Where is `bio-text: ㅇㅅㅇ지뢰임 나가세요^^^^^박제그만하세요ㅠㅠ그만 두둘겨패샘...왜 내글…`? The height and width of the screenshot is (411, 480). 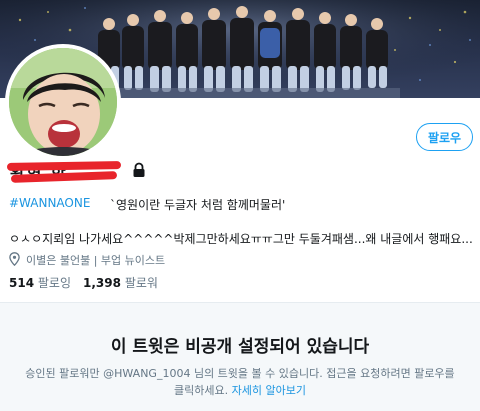
bio-text: ㅇㅅㅇ지뢰임 나가세요^^^^^박제그만하세요ㅠㅠ그만 두둘겨패샘...왜 내글… is located at coordinates (241, 239).